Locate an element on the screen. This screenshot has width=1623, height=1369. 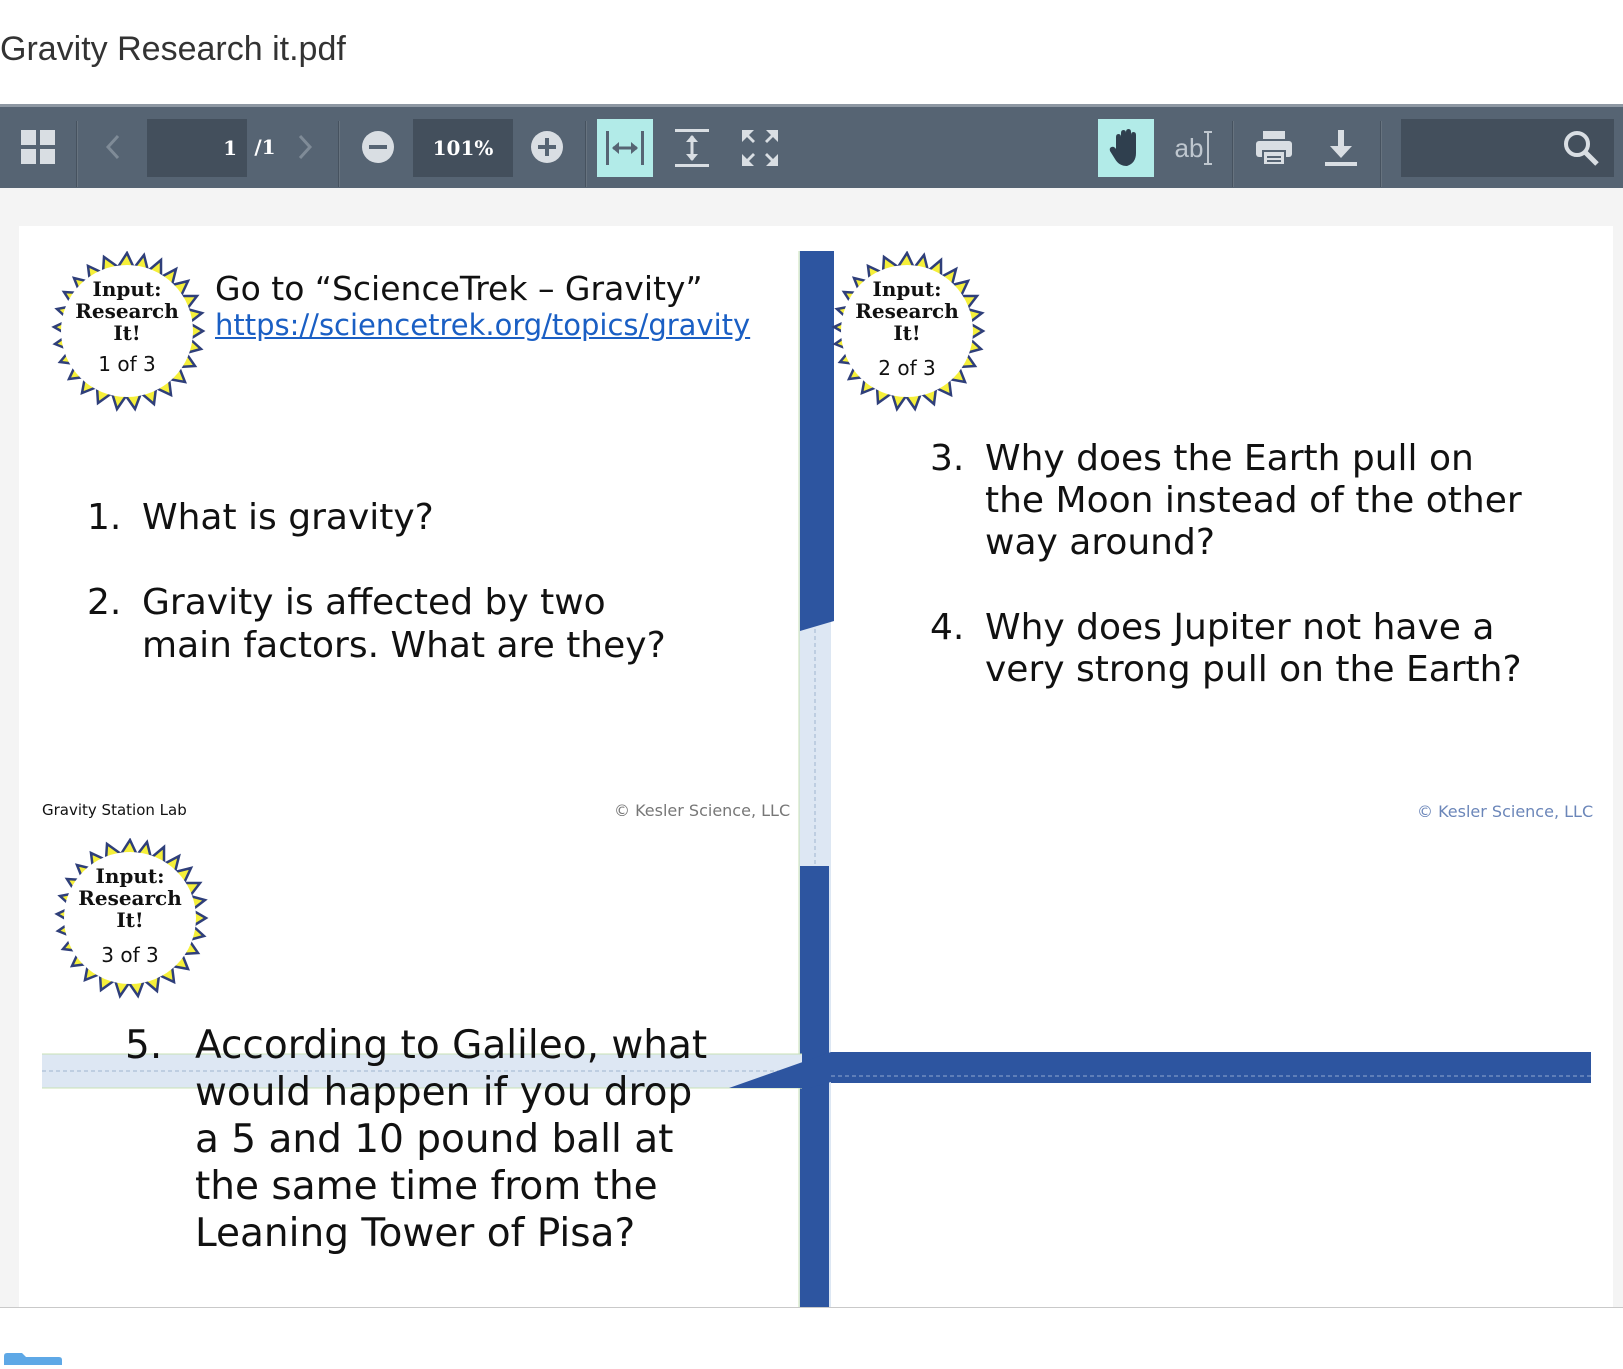
footer-lab-right: Gravity Station Lab is located at coordinates (923, 813).